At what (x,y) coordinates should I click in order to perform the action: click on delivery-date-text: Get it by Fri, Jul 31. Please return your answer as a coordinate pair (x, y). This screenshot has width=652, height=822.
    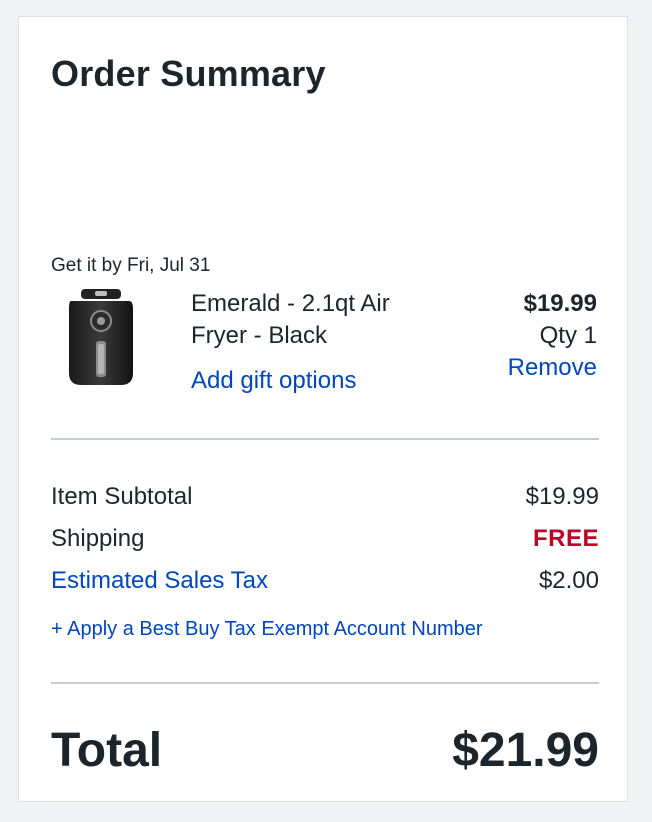
    Looking at the image, I should click on (131, 265).